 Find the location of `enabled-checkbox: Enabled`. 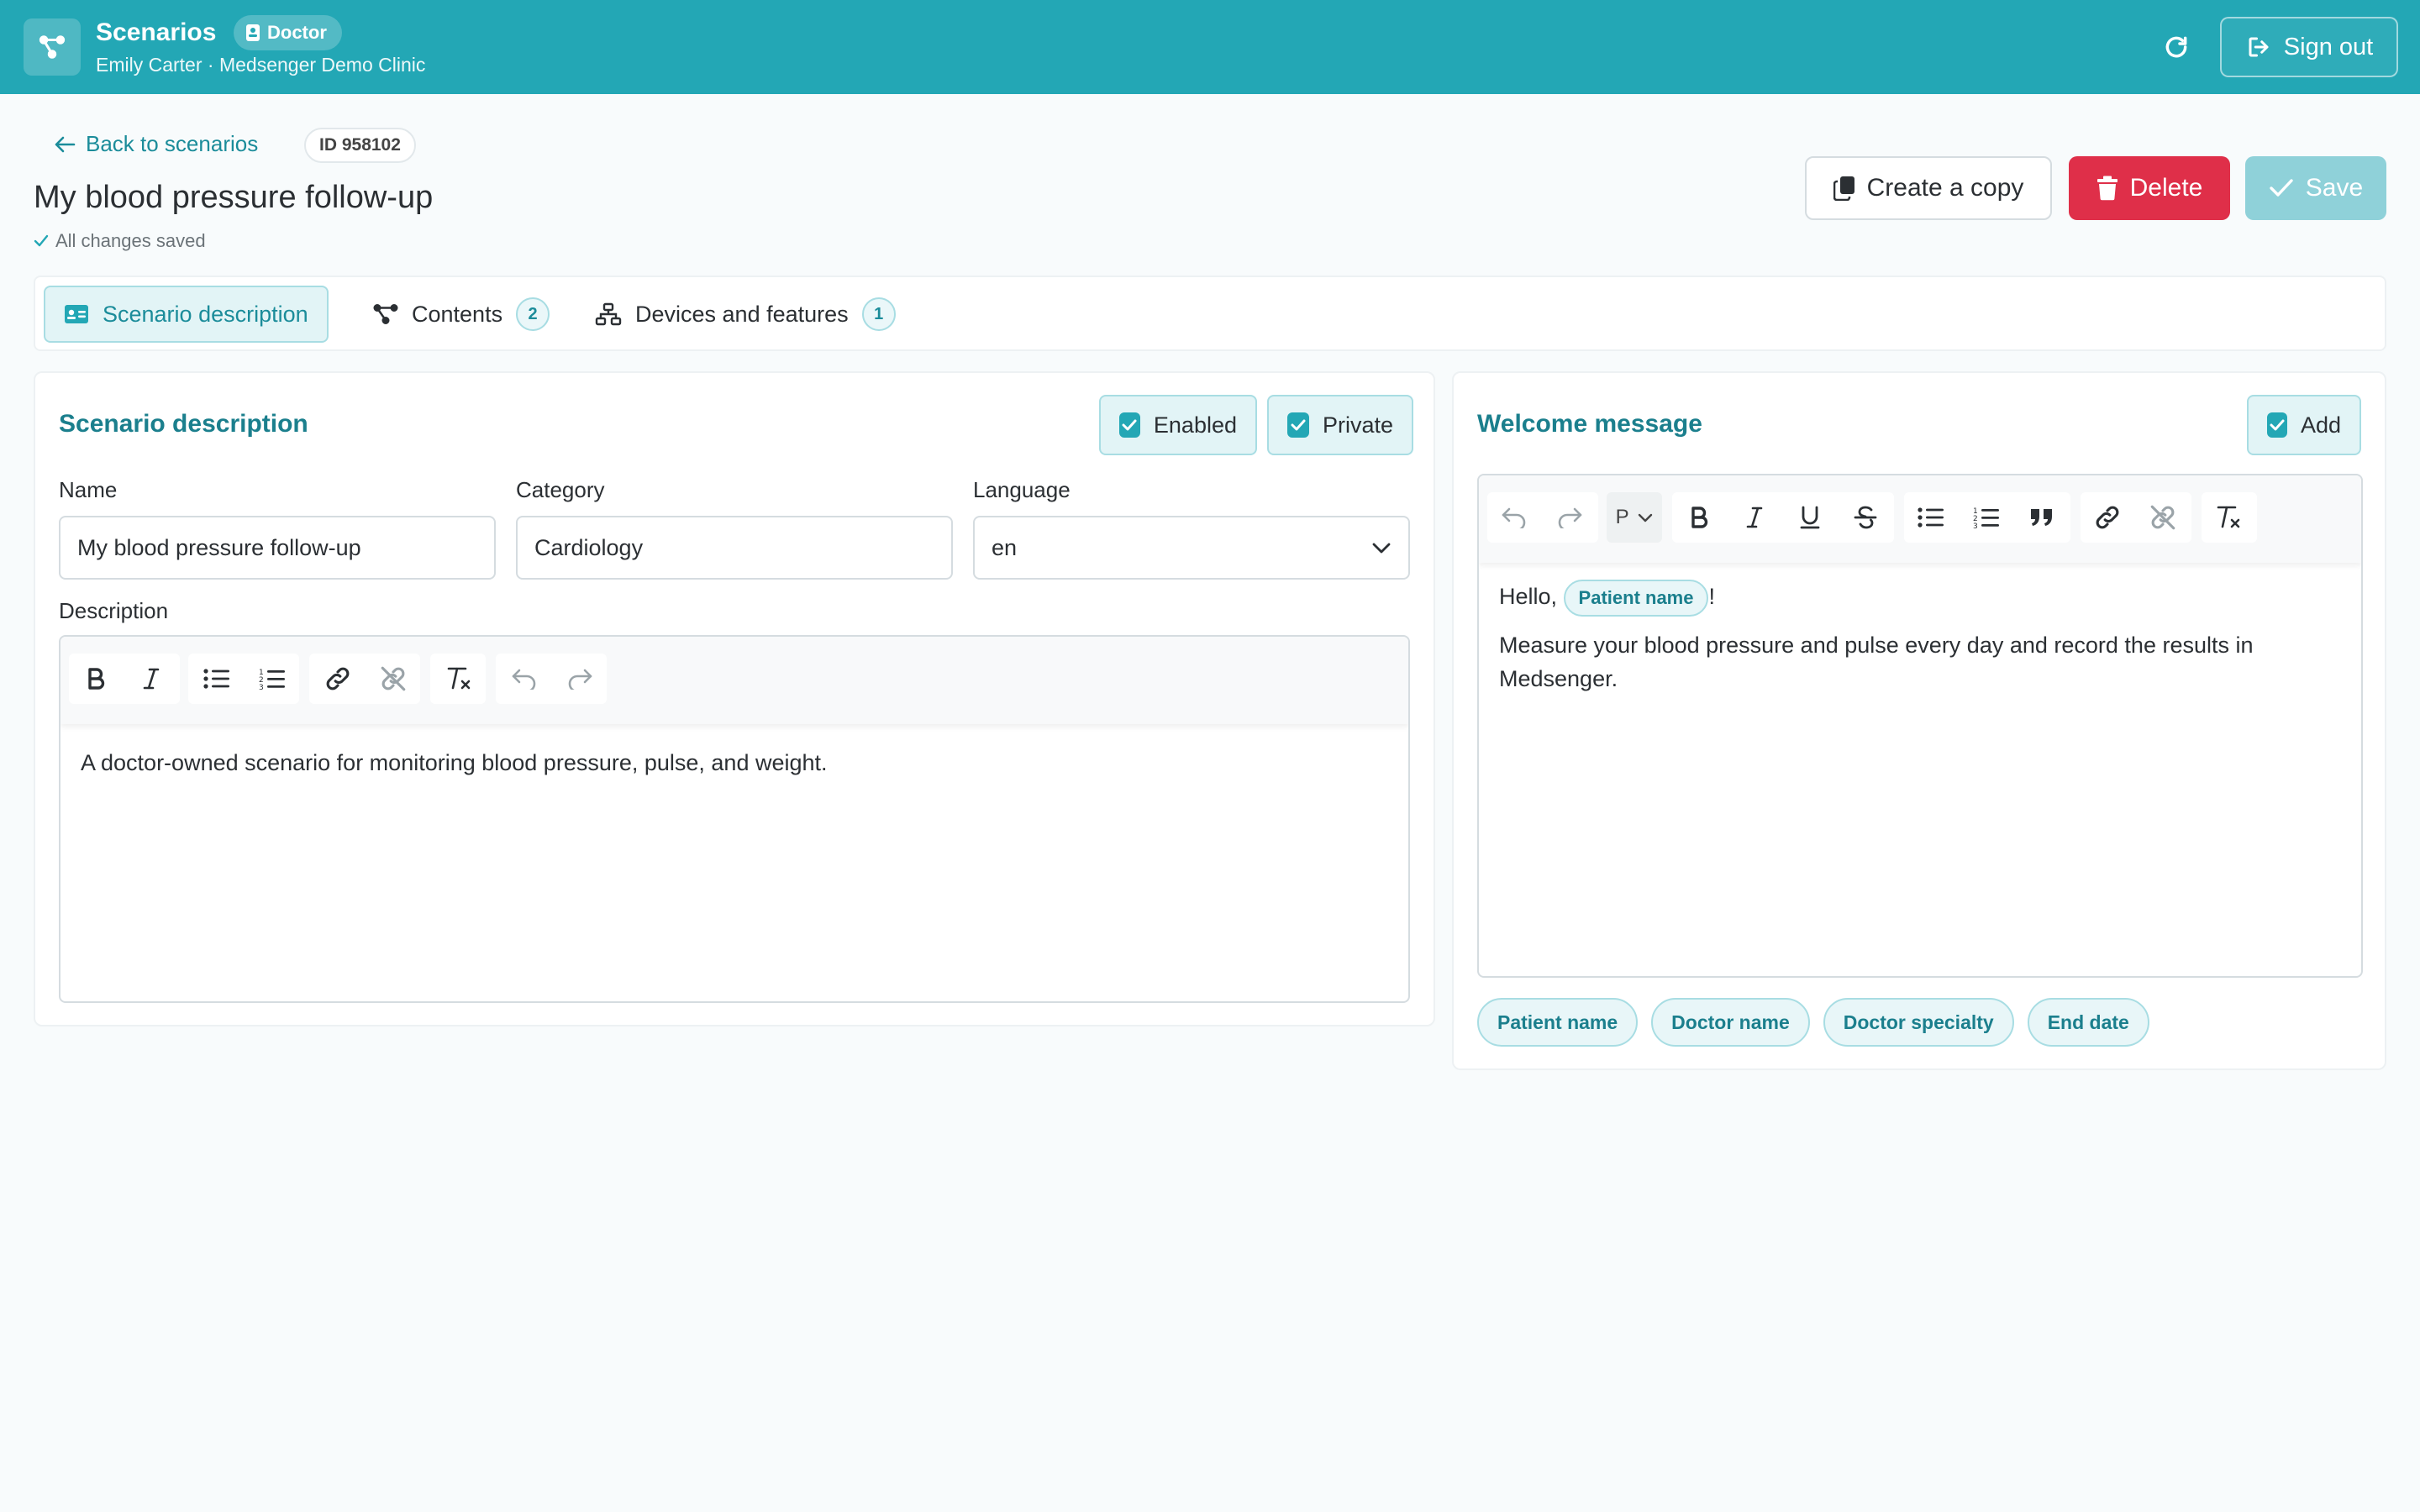

enabled-checkbox: Enabled is located at coordinates (1178, 425).